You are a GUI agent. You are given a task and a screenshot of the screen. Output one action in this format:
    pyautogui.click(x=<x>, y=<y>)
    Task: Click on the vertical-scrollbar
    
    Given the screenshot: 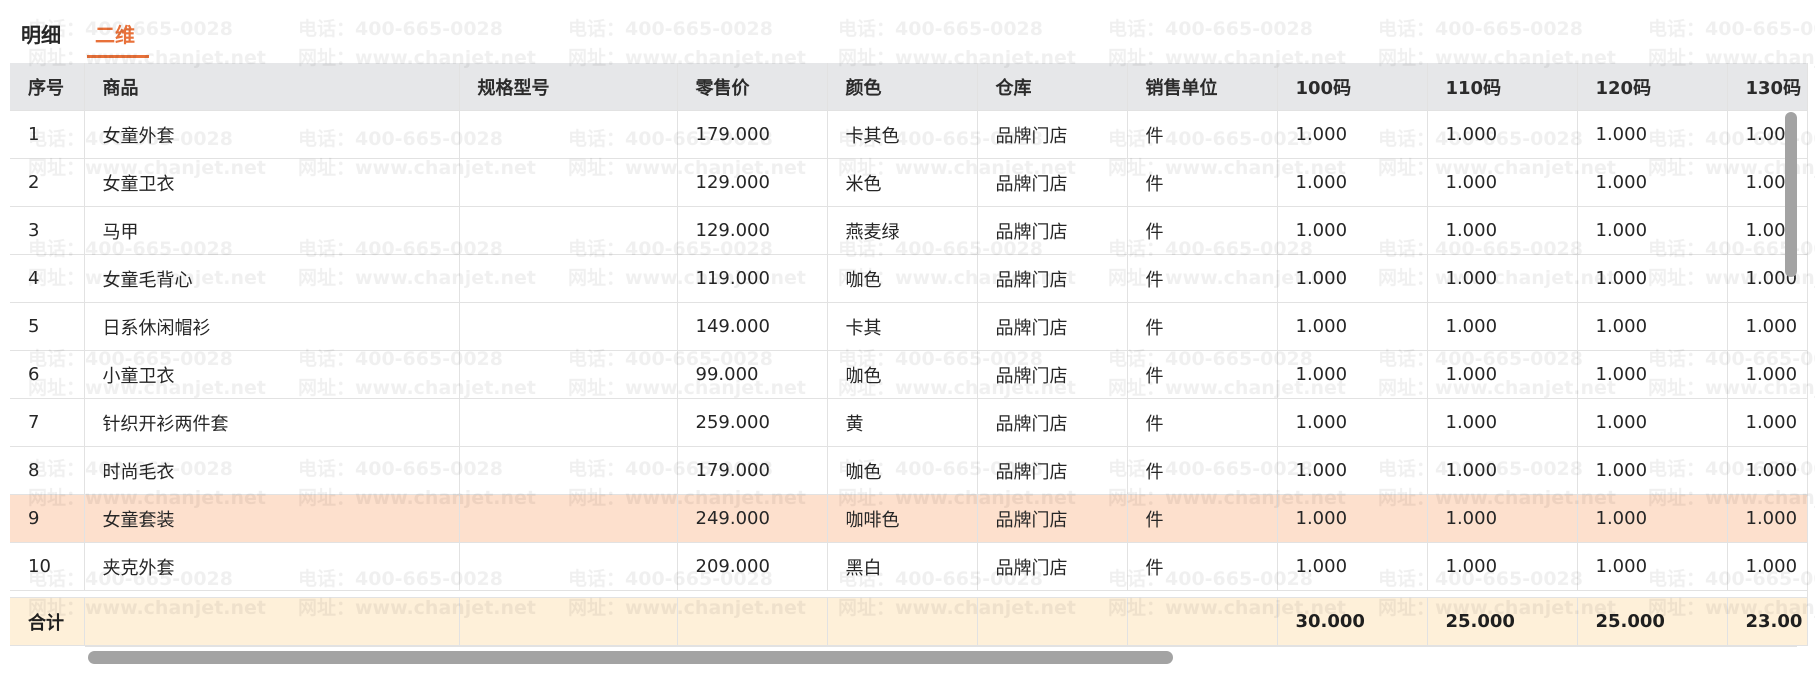 What is the action you would take?
    pyautogui.click(x=1791, y=194)
    